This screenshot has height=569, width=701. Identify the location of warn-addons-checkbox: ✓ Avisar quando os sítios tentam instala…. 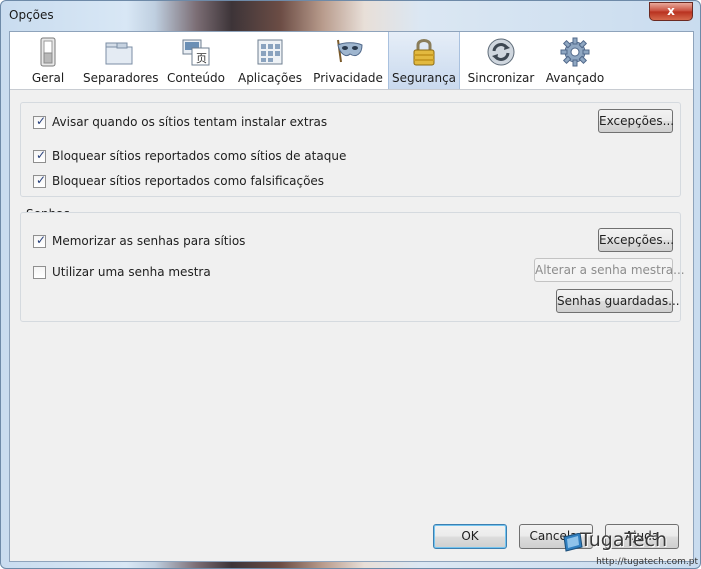
(243, 122).